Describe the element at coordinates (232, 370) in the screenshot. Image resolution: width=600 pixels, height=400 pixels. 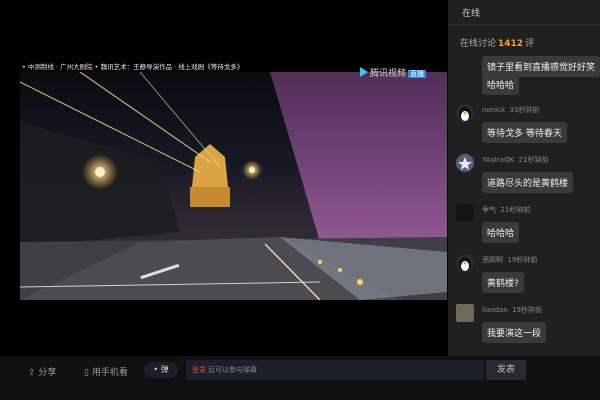
I see `input-placeholder: 后可以参与弹幕` at that location.